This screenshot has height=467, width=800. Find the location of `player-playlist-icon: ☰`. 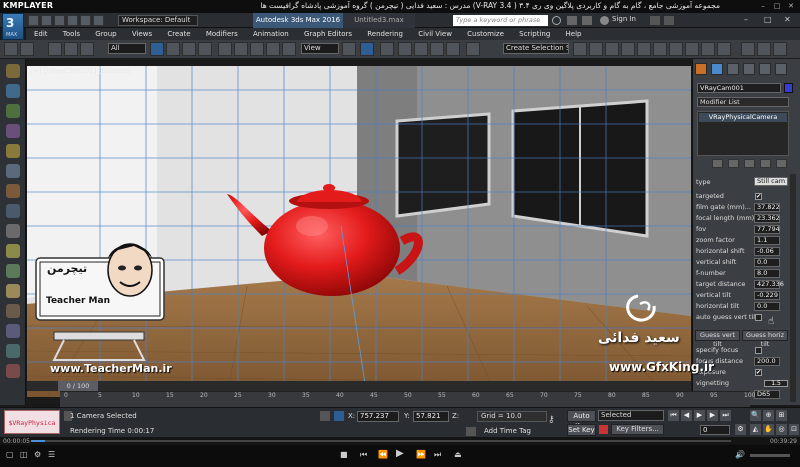

player-playlist-icon: ☰ is located at coordinates (51, 454).